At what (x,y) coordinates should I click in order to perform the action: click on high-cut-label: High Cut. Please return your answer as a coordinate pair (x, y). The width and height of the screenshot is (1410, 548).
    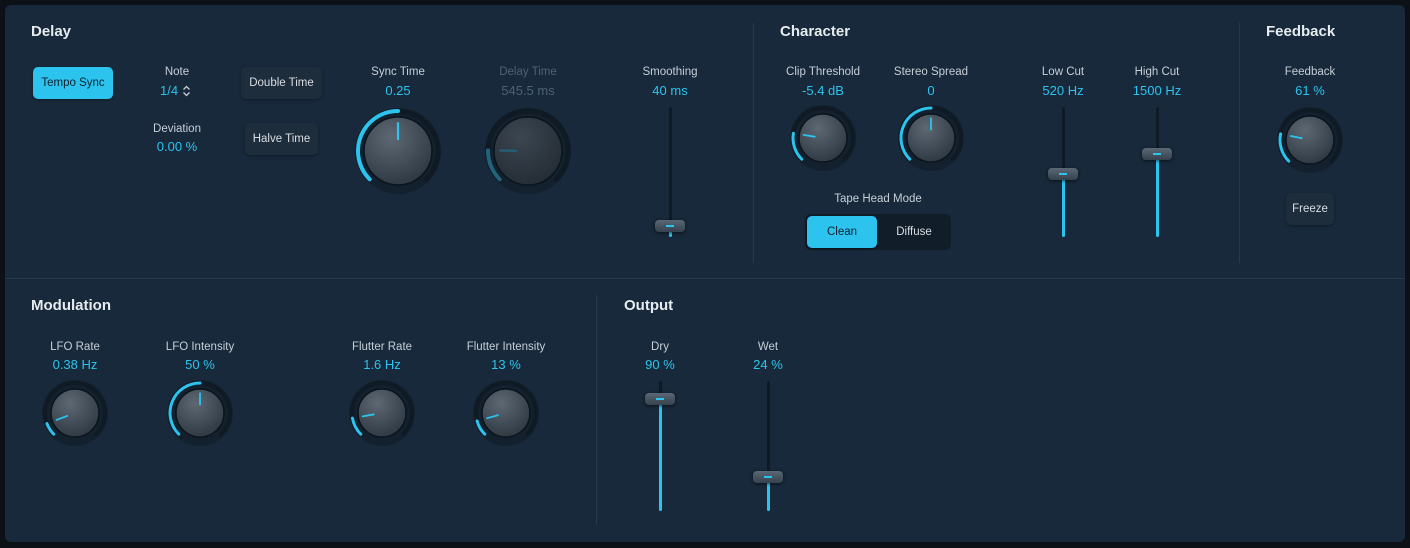
    Looking at the image, I should click on (1157, 72).